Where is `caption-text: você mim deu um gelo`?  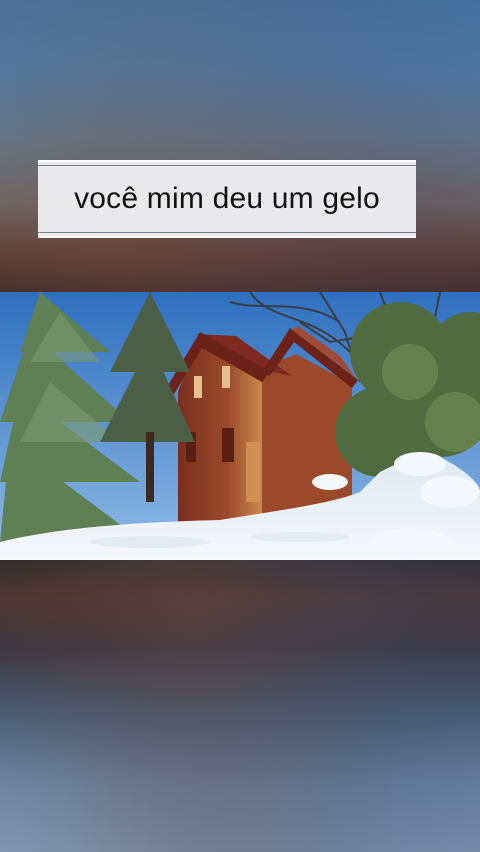
caption-text: você mim deu um gelo is located at coordinates (227, 198).